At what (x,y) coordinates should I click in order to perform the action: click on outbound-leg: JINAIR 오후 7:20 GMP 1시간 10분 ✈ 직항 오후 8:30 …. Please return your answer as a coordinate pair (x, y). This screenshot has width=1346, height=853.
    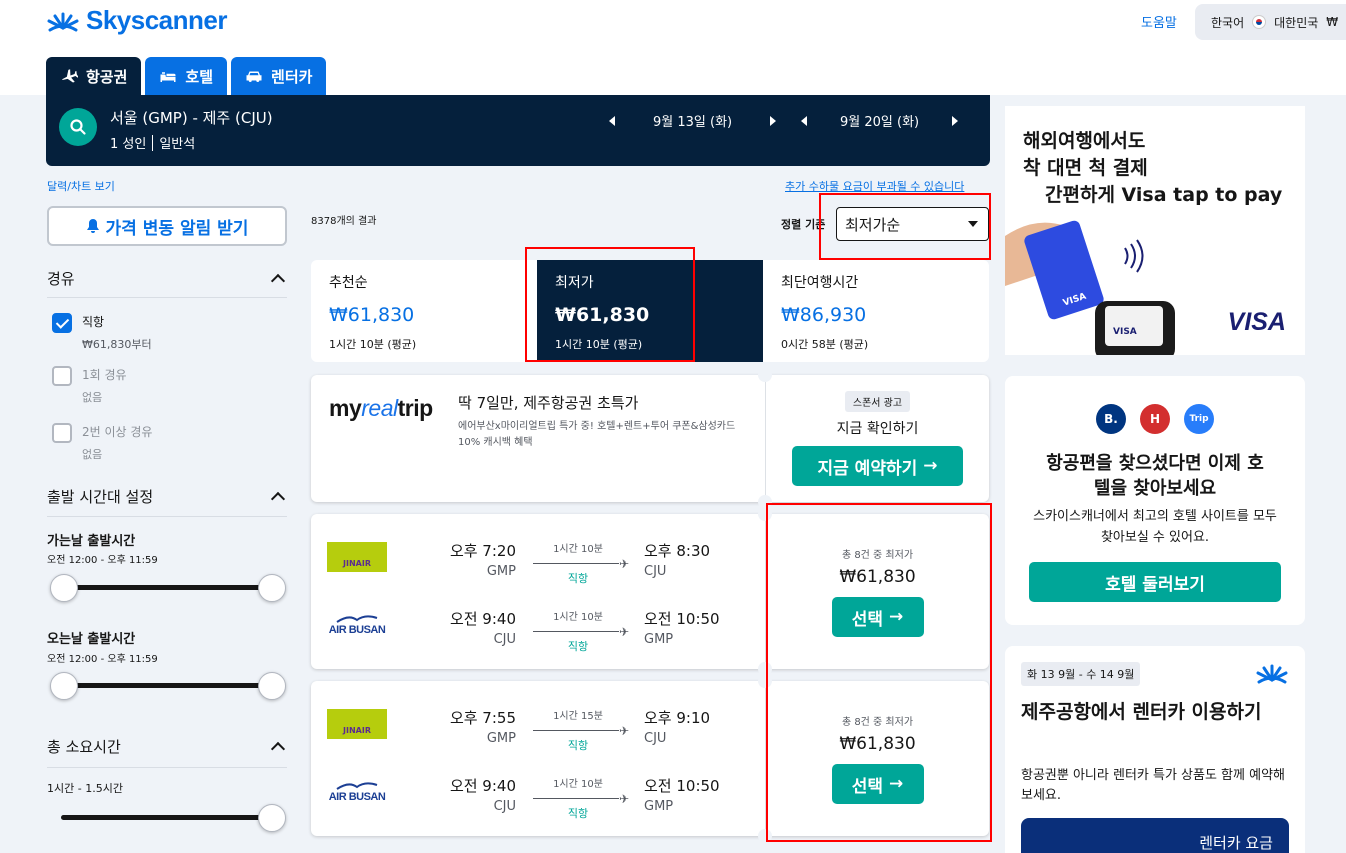
    Looking at the image, I should click on (538, 561).